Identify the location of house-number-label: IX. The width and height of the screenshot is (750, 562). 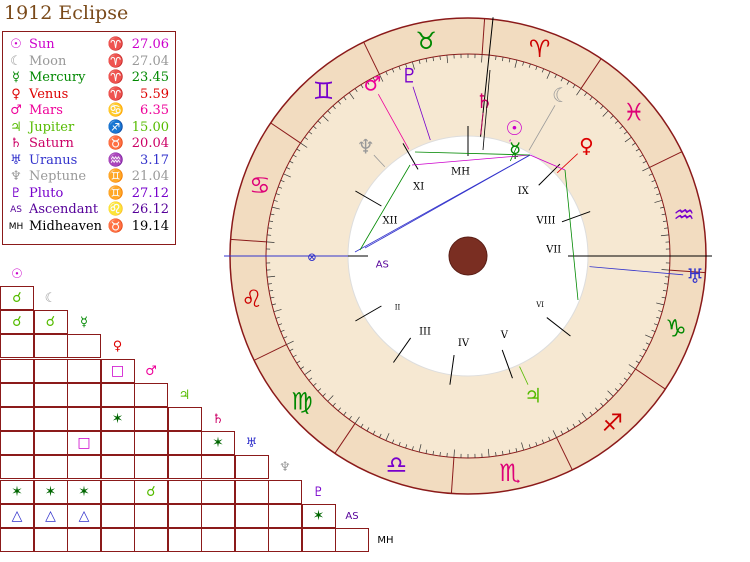
(524, 191).